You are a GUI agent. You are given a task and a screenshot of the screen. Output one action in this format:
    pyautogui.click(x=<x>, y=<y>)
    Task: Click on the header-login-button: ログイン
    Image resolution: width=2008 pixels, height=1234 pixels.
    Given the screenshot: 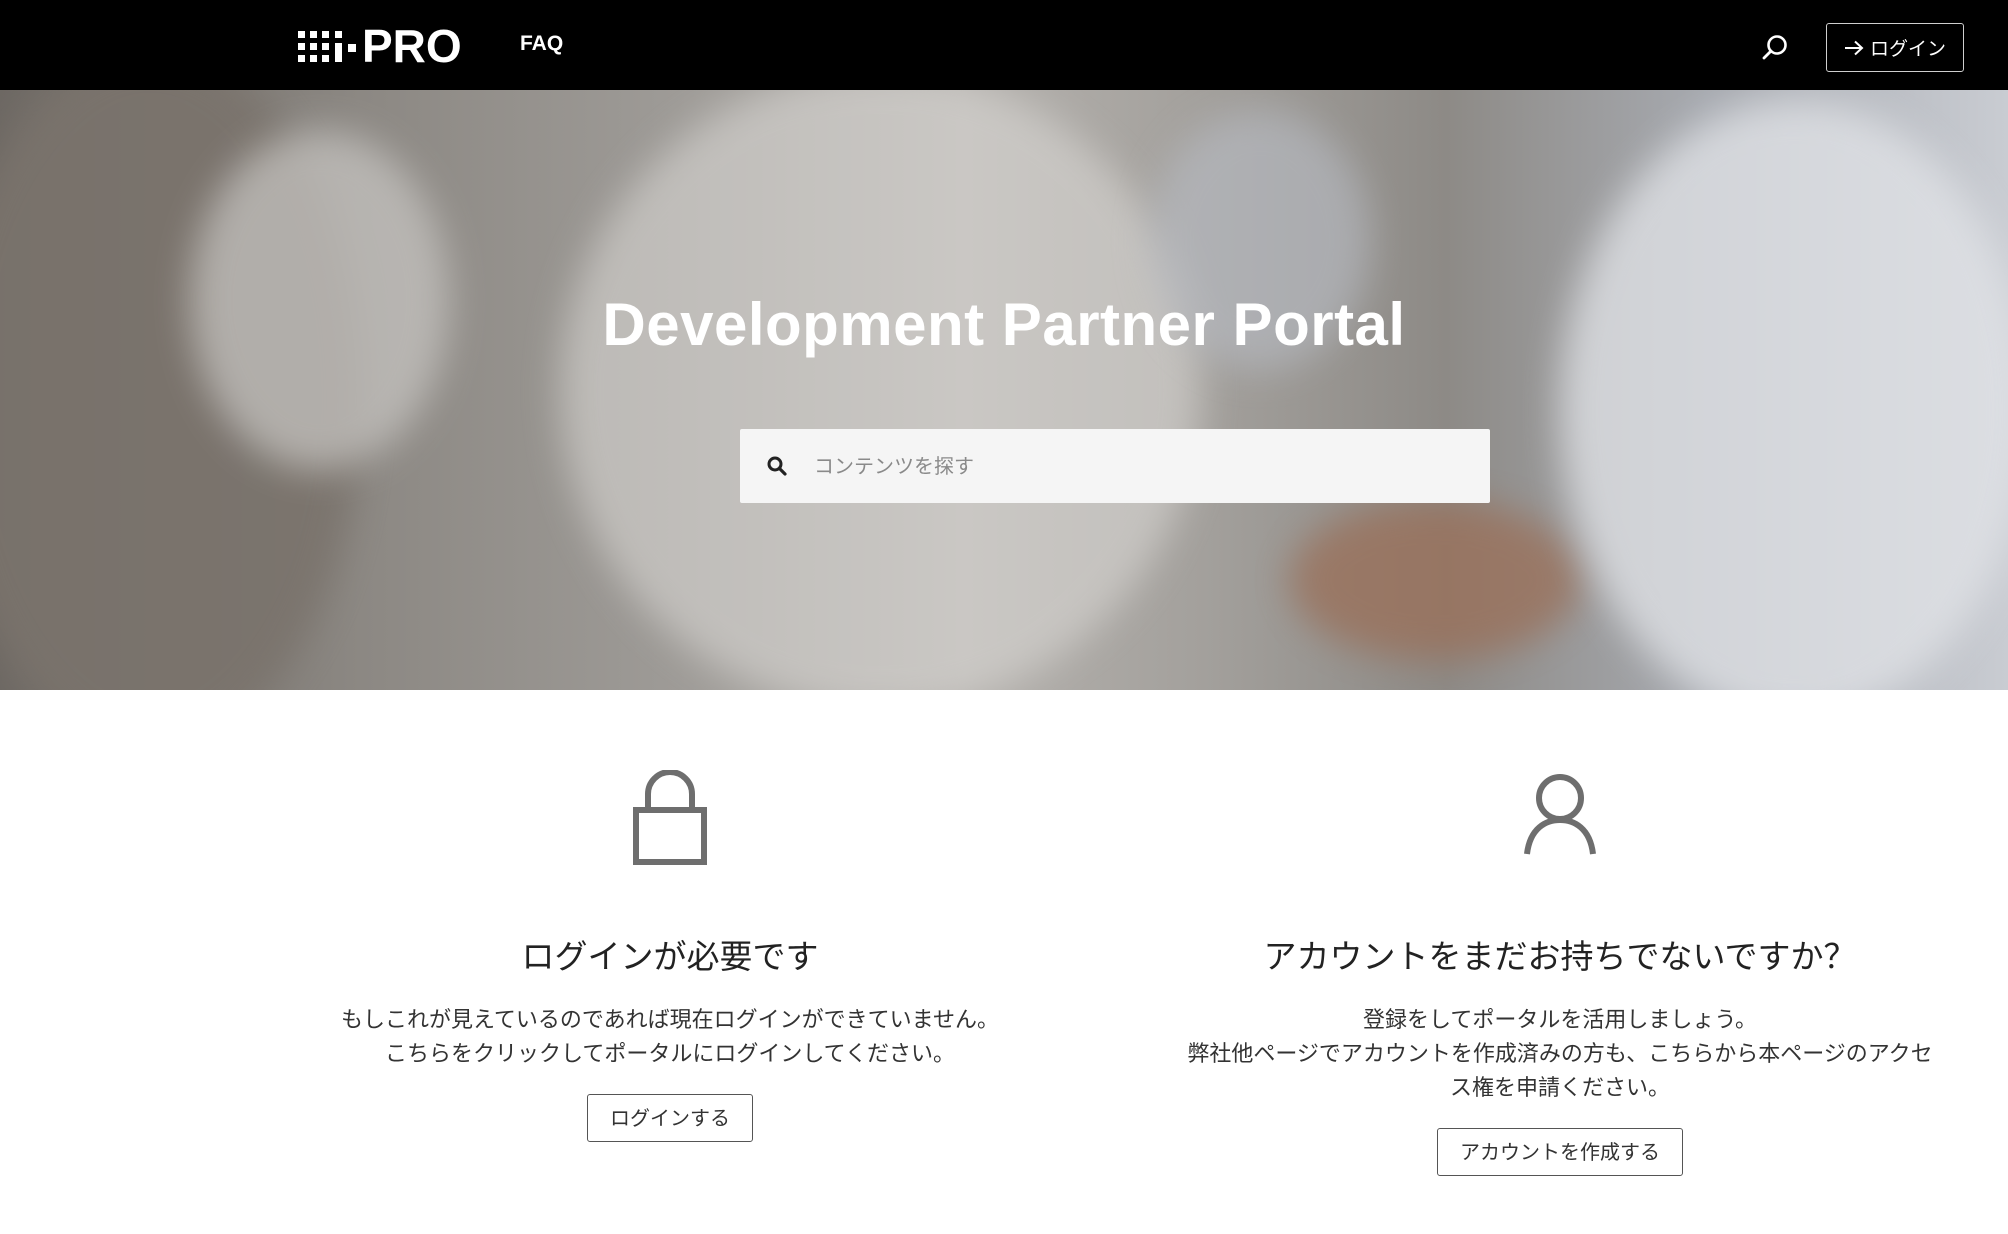 What is the action you would take?
    pyautogui.click(x=1895, y=47)
    